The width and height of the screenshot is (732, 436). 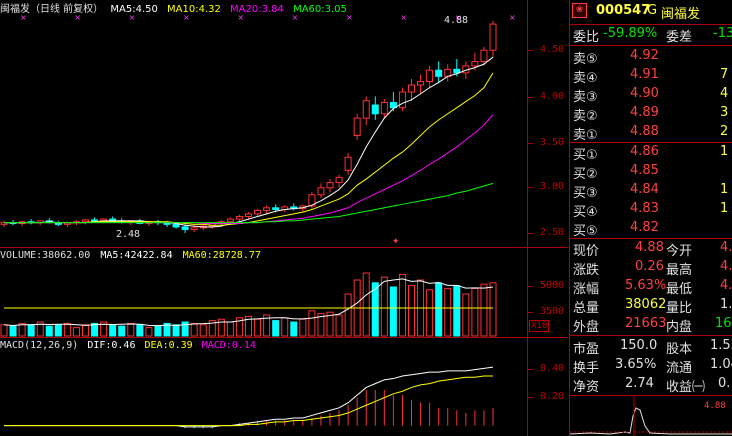 I want to click on dea-line, so click(x=248, y=401).